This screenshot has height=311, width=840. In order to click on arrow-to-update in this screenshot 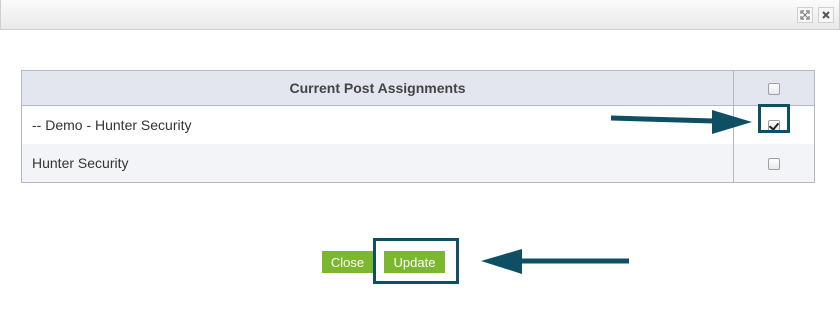, I will do `click(555, 261)`.